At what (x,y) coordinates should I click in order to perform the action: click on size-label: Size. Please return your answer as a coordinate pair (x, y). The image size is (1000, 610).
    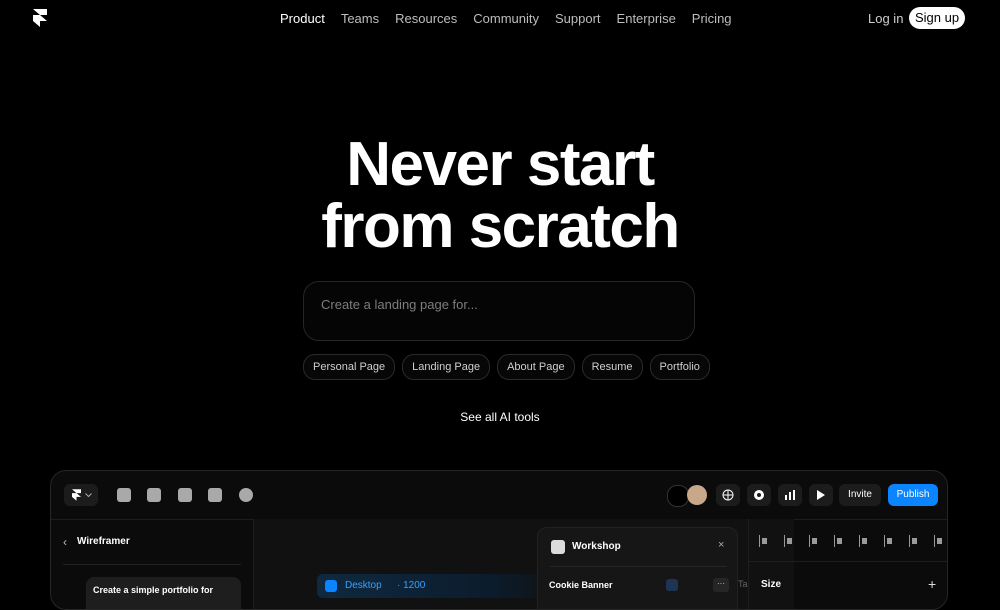
    Looking at the image, I should click on (771, 584).